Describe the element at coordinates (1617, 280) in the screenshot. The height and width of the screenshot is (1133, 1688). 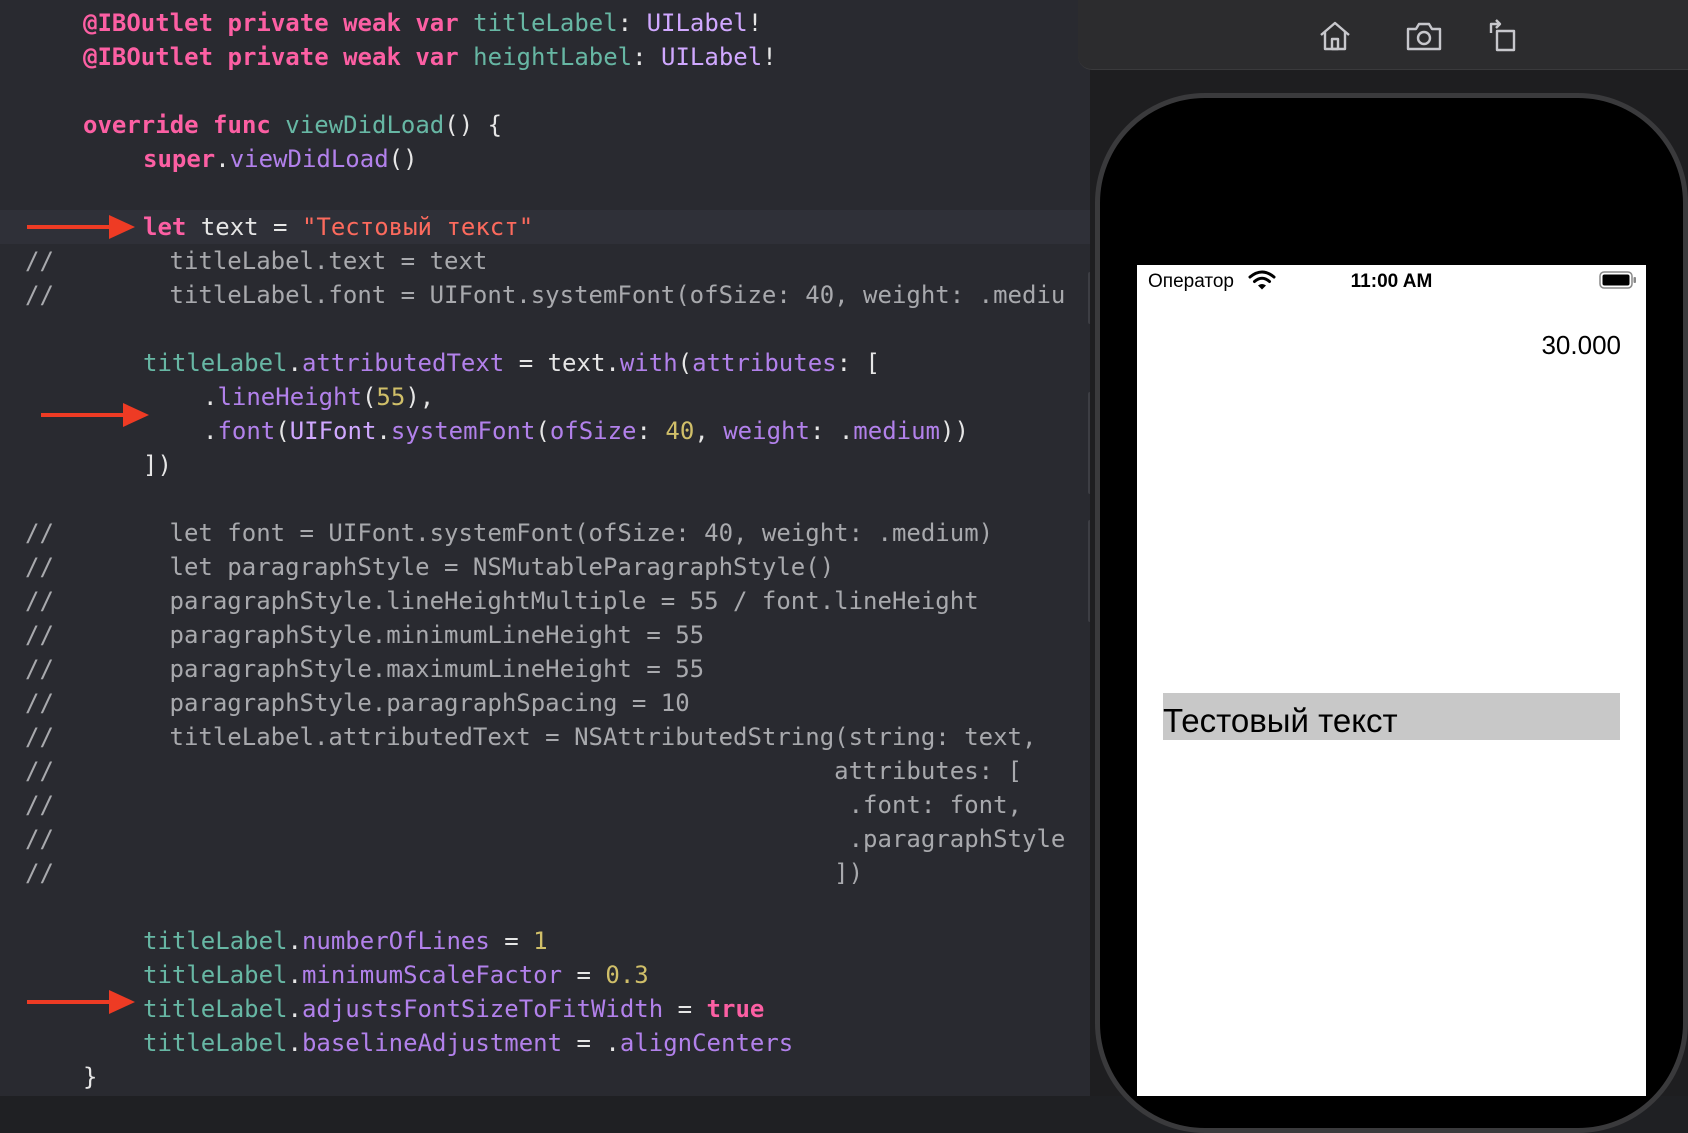
I see `battery-icon` at that location.